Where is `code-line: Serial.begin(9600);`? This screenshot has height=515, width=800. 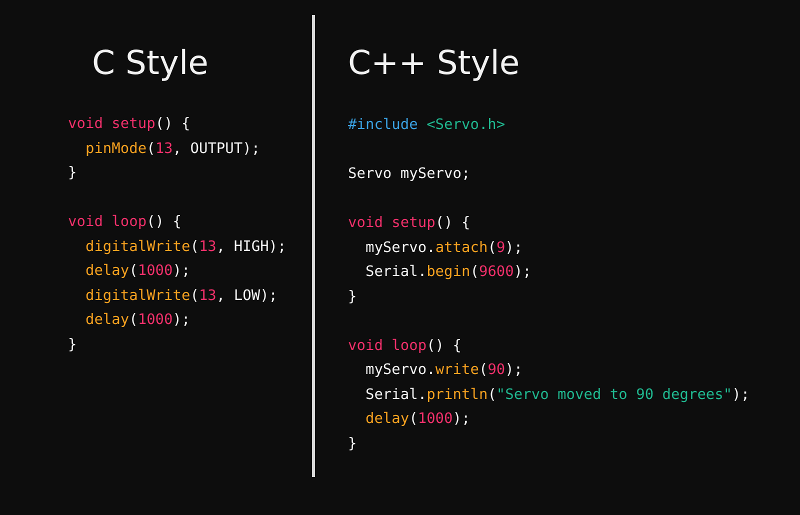
code-line: Serial.begin(9600); is located at coordinates (448, 272).